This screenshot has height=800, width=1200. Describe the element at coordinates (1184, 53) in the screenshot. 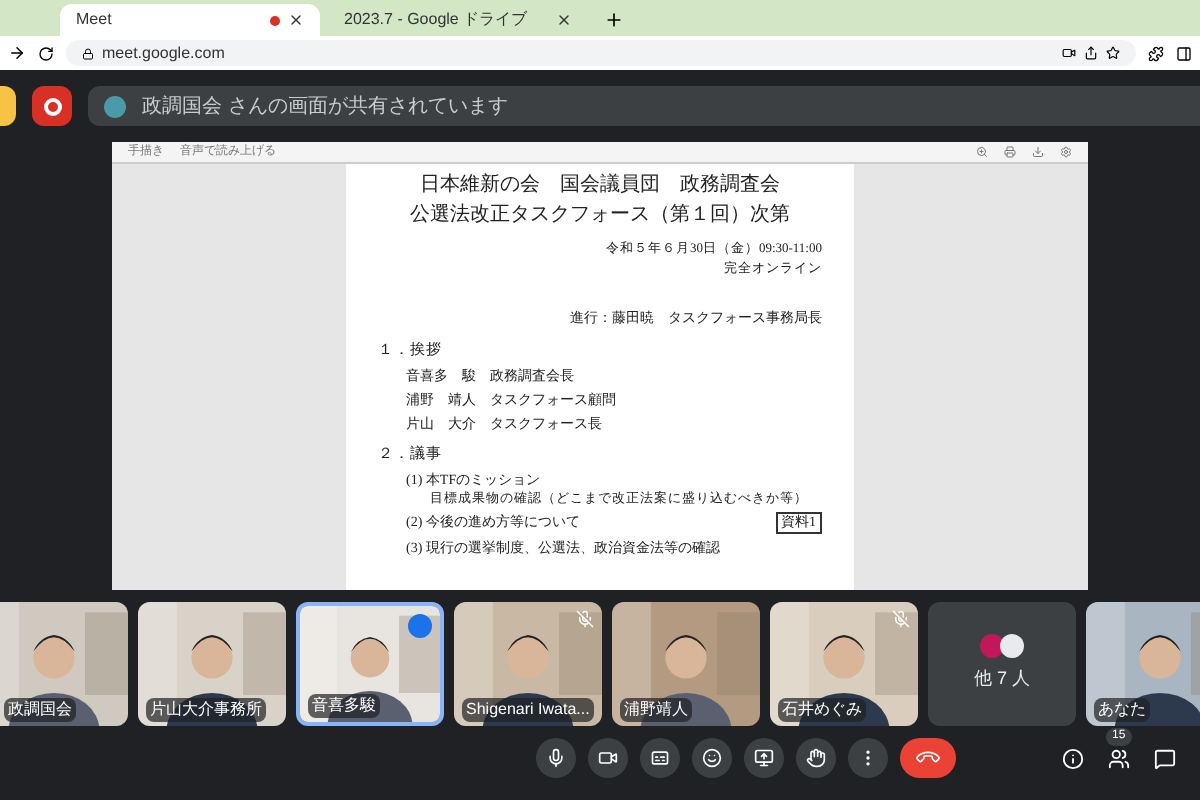

I see `side-panel-icon` at that location.